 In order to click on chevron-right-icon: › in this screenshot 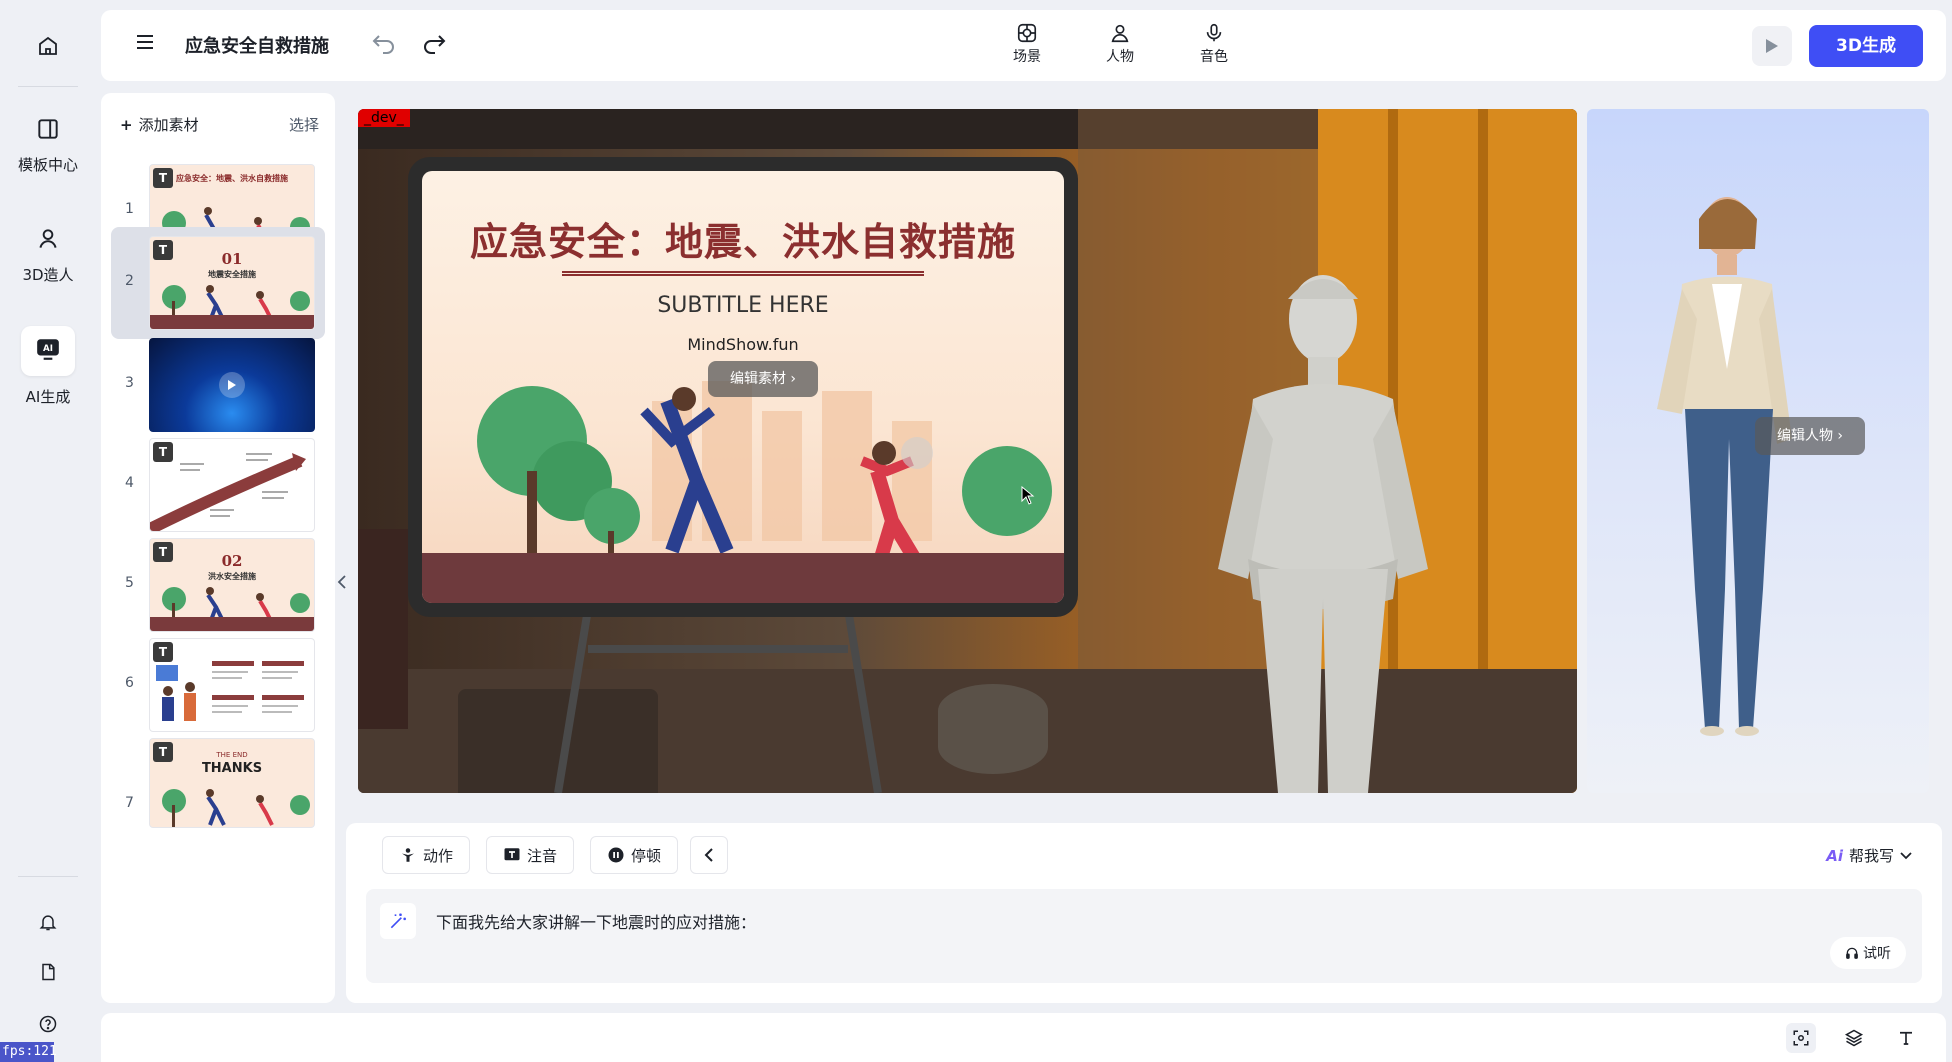, I will do `click(1840, 436)`.